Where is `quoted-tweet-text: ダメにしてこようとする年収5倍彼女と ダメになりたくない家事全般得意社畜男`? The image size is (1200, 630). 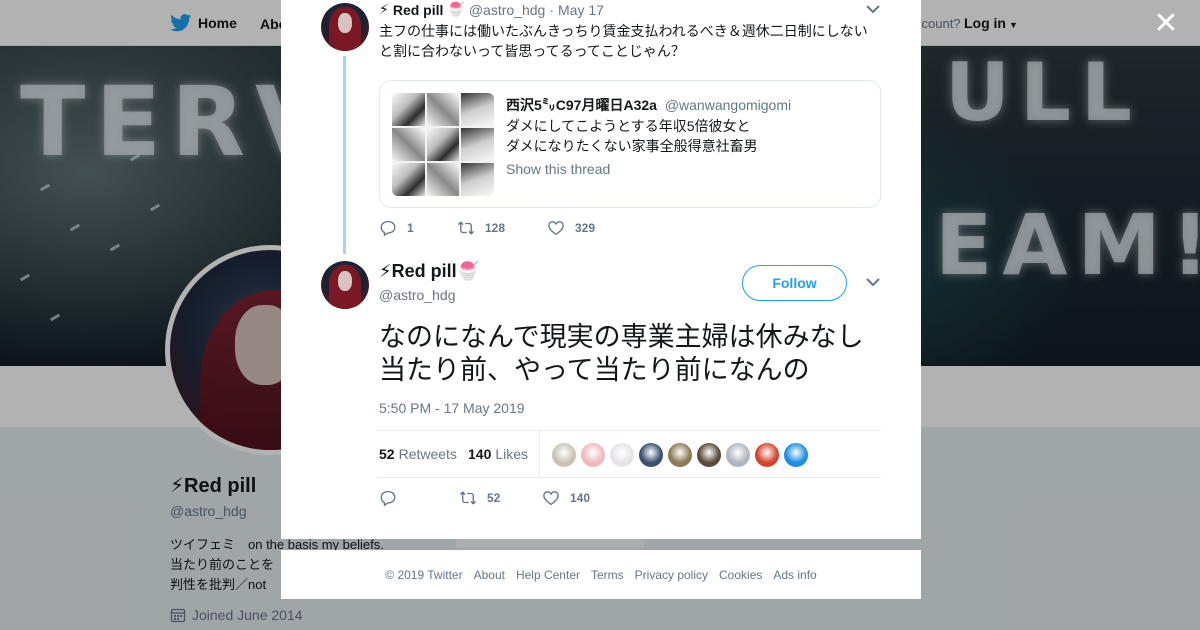 quoted-tweet-text: ダメにしてこようとする年収5倍彼女と ダメになりたくない家事全般得意社畜男 is located at coordinates (632, 136).